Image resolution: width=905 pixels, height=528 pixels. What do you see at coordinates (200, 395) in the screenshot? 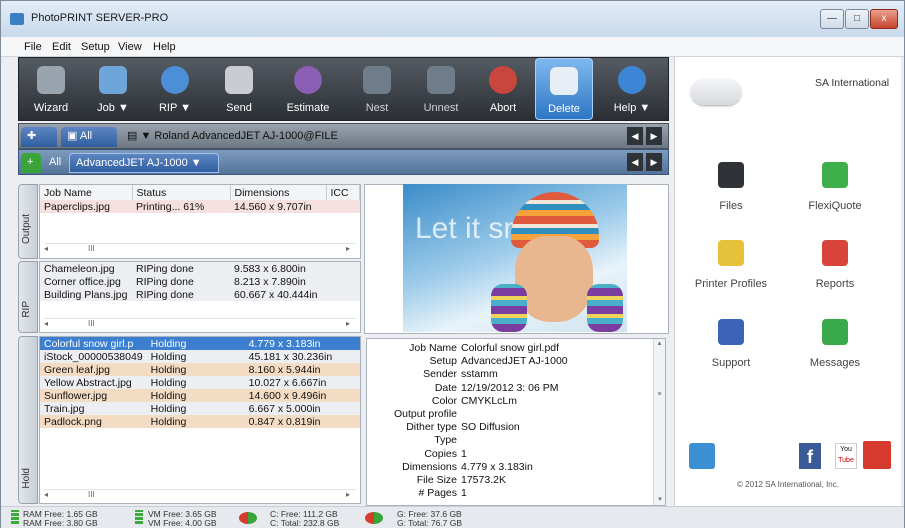
I see `table-row: Sunflower.jpg Holding 14.600 x 9.496in` at bounding box center [200, 395].